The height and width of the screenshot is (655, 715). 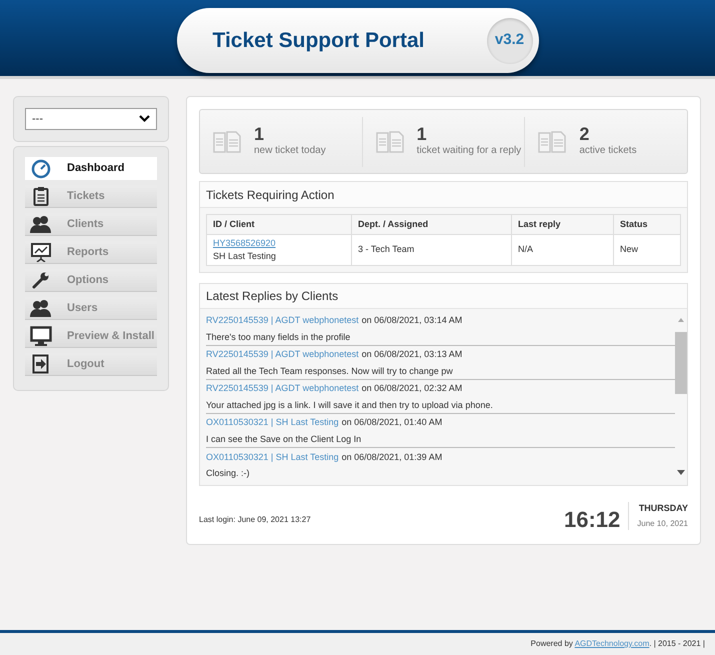 What do you see at coordinates (228, 473) in the screenshot?
I see `reply-message: Closing. :-)` at bounding box center [228, 473].